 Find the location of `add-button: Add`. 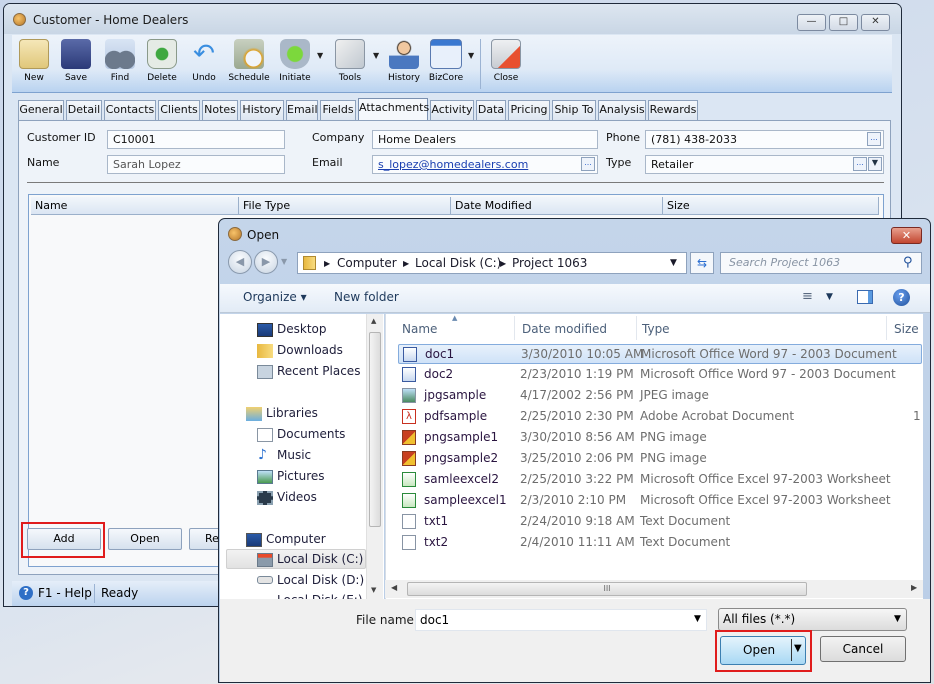

add-button: Add is located at coordinates (64, 539).